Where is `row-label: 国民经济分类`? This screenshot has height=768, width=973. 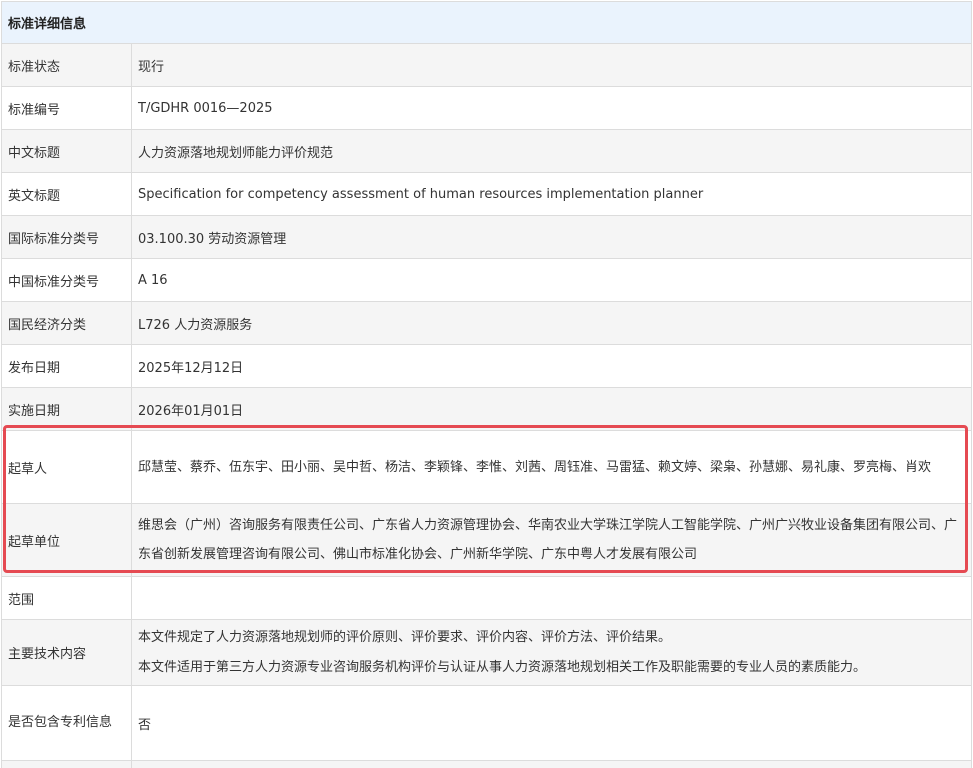 row-label: 国民经济分类 is located at coordinates (66, 323).